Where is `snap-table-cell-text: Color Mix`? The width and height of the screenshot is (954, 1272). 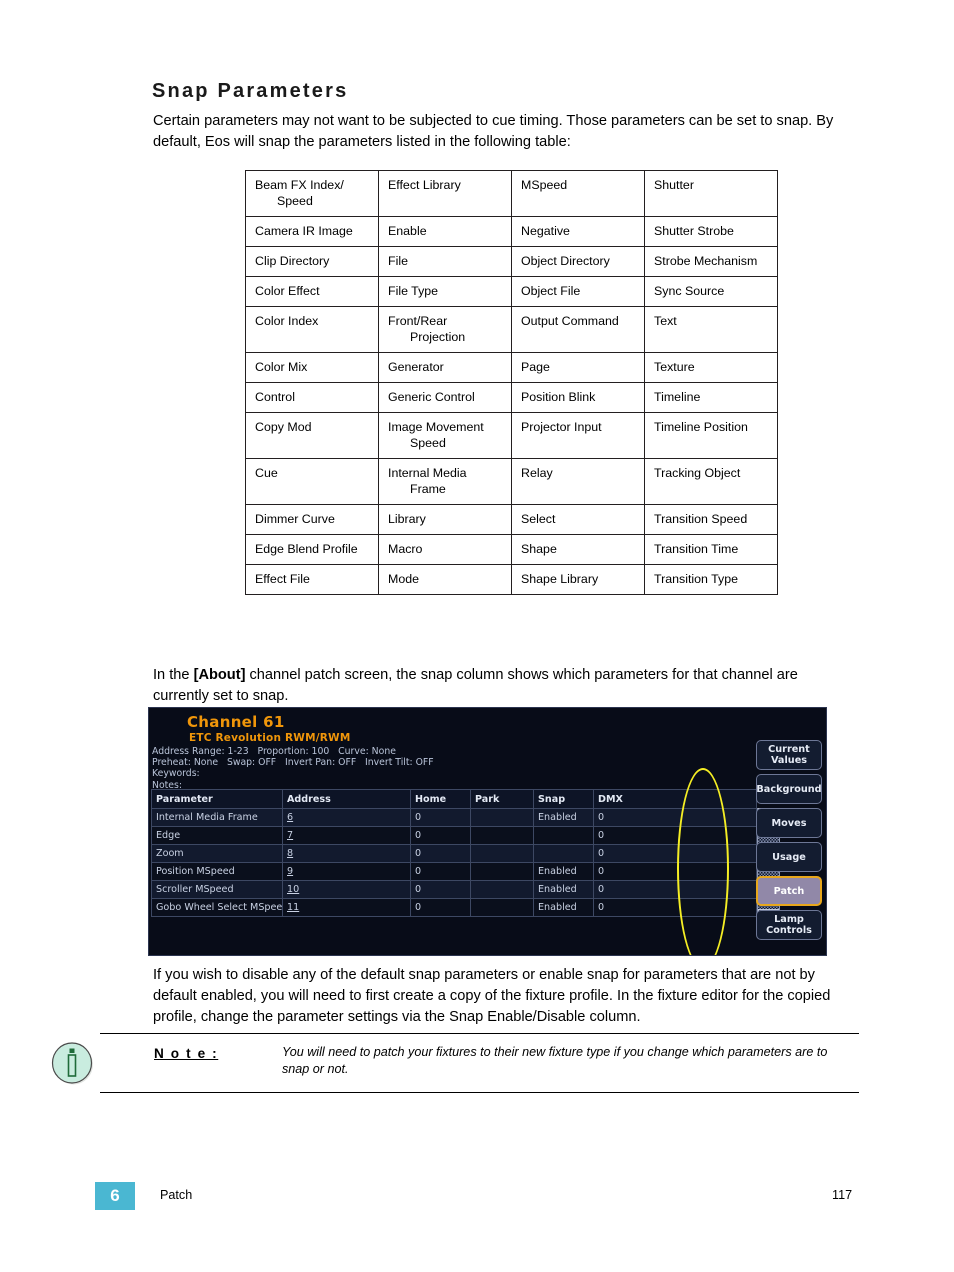
snap-table-cell-text: Color Mix is located at coordinates (281, 367).